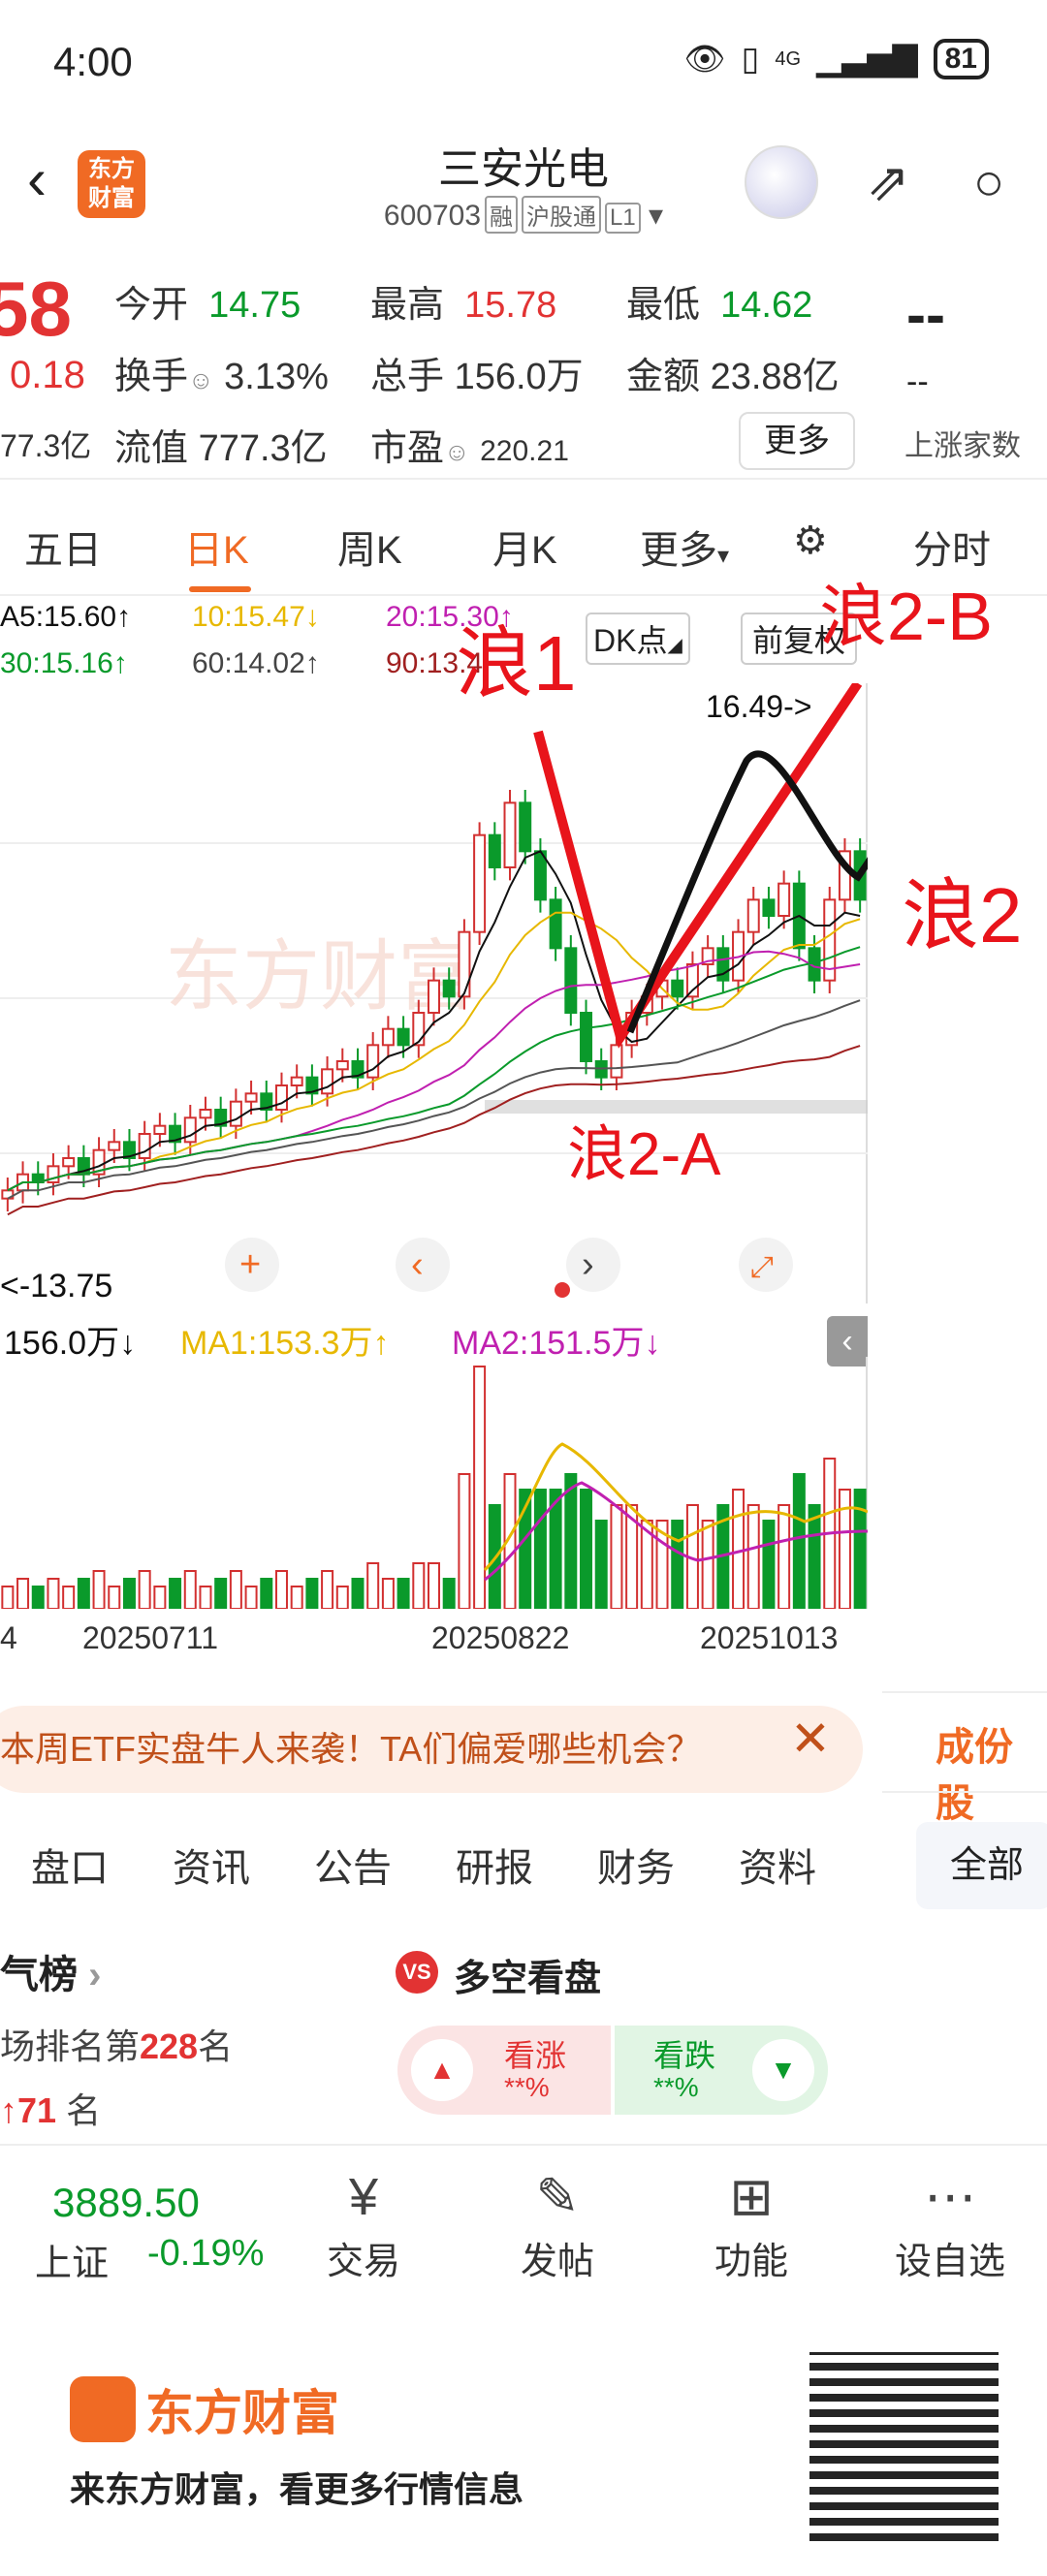  Describe the element at coordinates (981, 1865) in the screenshot. I see `filter-all-button: 全部` at that location.